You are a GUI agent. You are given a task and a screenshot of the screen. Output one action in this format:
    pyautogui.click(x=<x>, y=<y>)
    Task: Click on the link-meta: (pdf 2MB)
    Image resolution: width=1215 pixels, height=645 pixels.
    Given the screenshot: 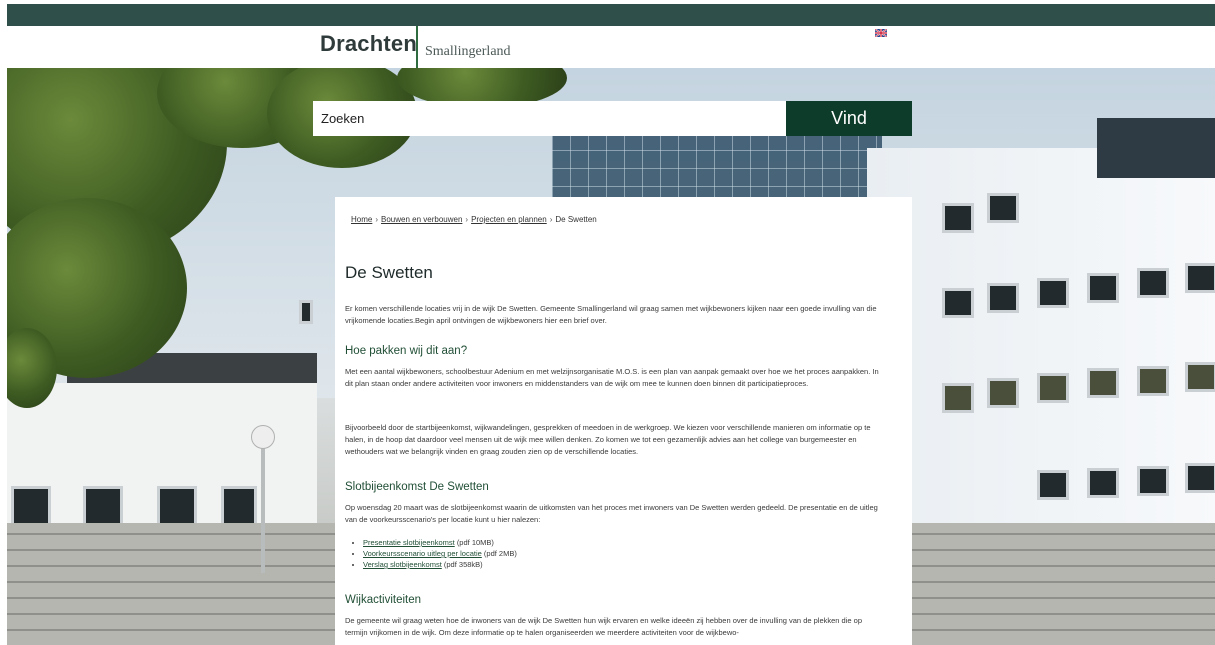 What is the action you would take?
    pyautogui.click(x=500, y=553)
    